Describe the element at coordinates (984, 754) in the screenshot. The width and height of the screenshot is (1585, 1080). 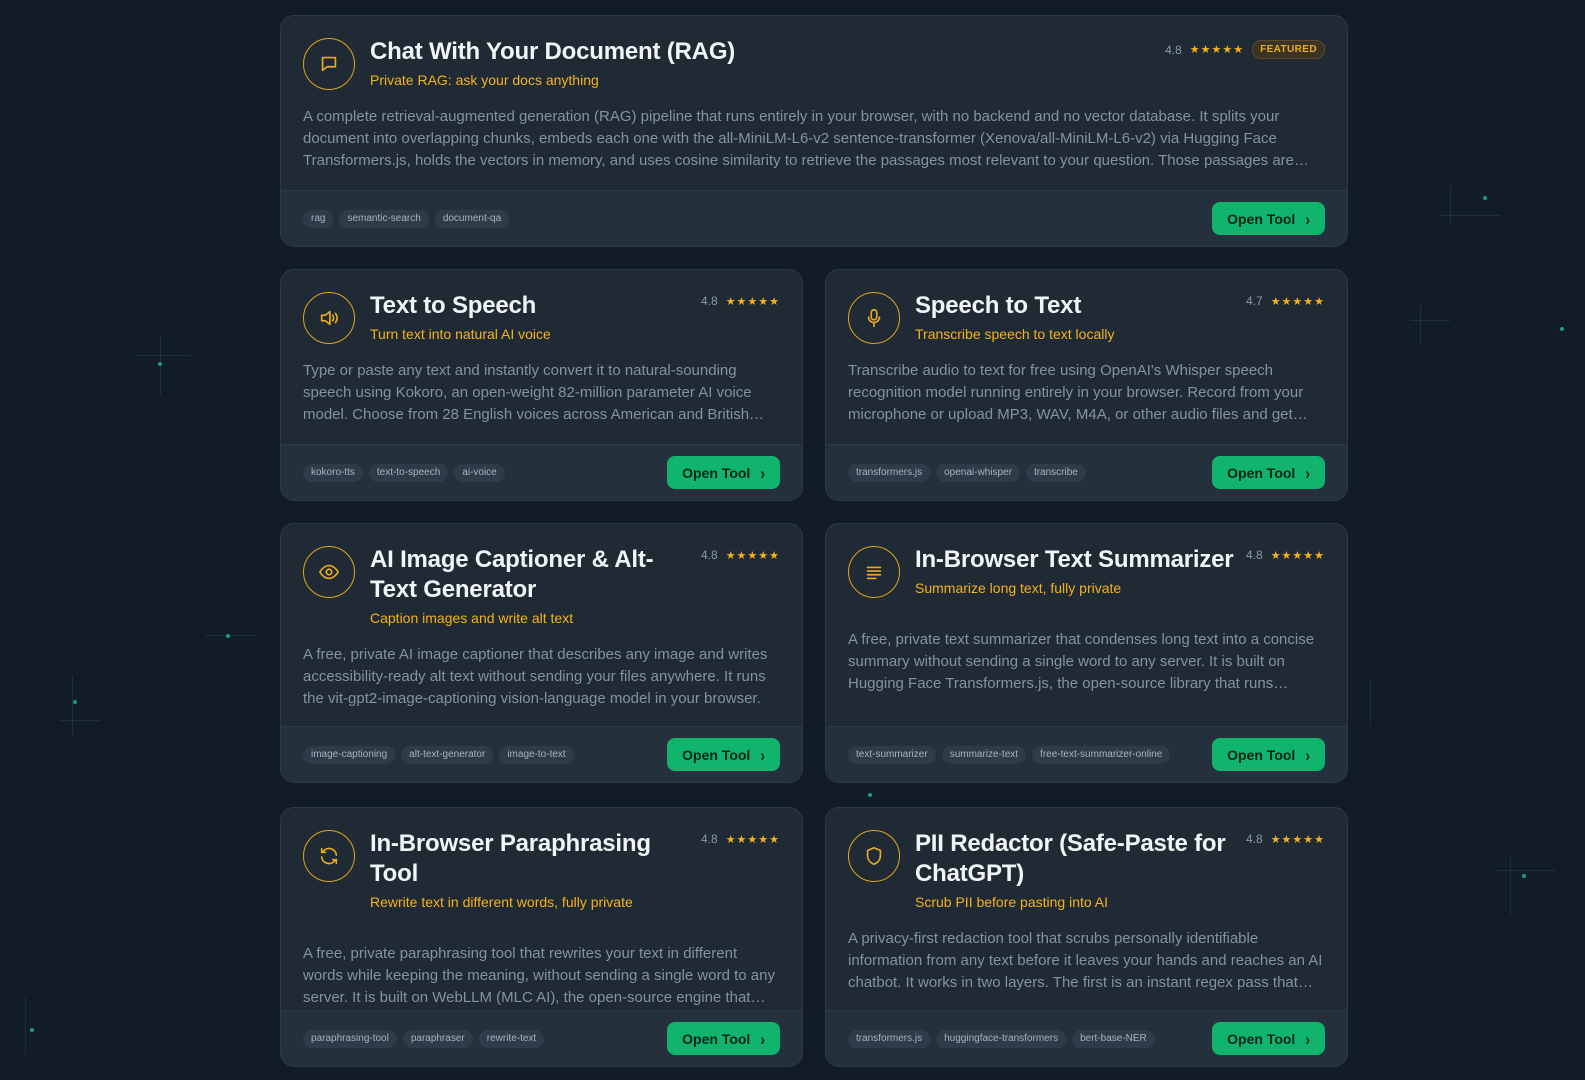
I see `tag: summarize-text` at that location.